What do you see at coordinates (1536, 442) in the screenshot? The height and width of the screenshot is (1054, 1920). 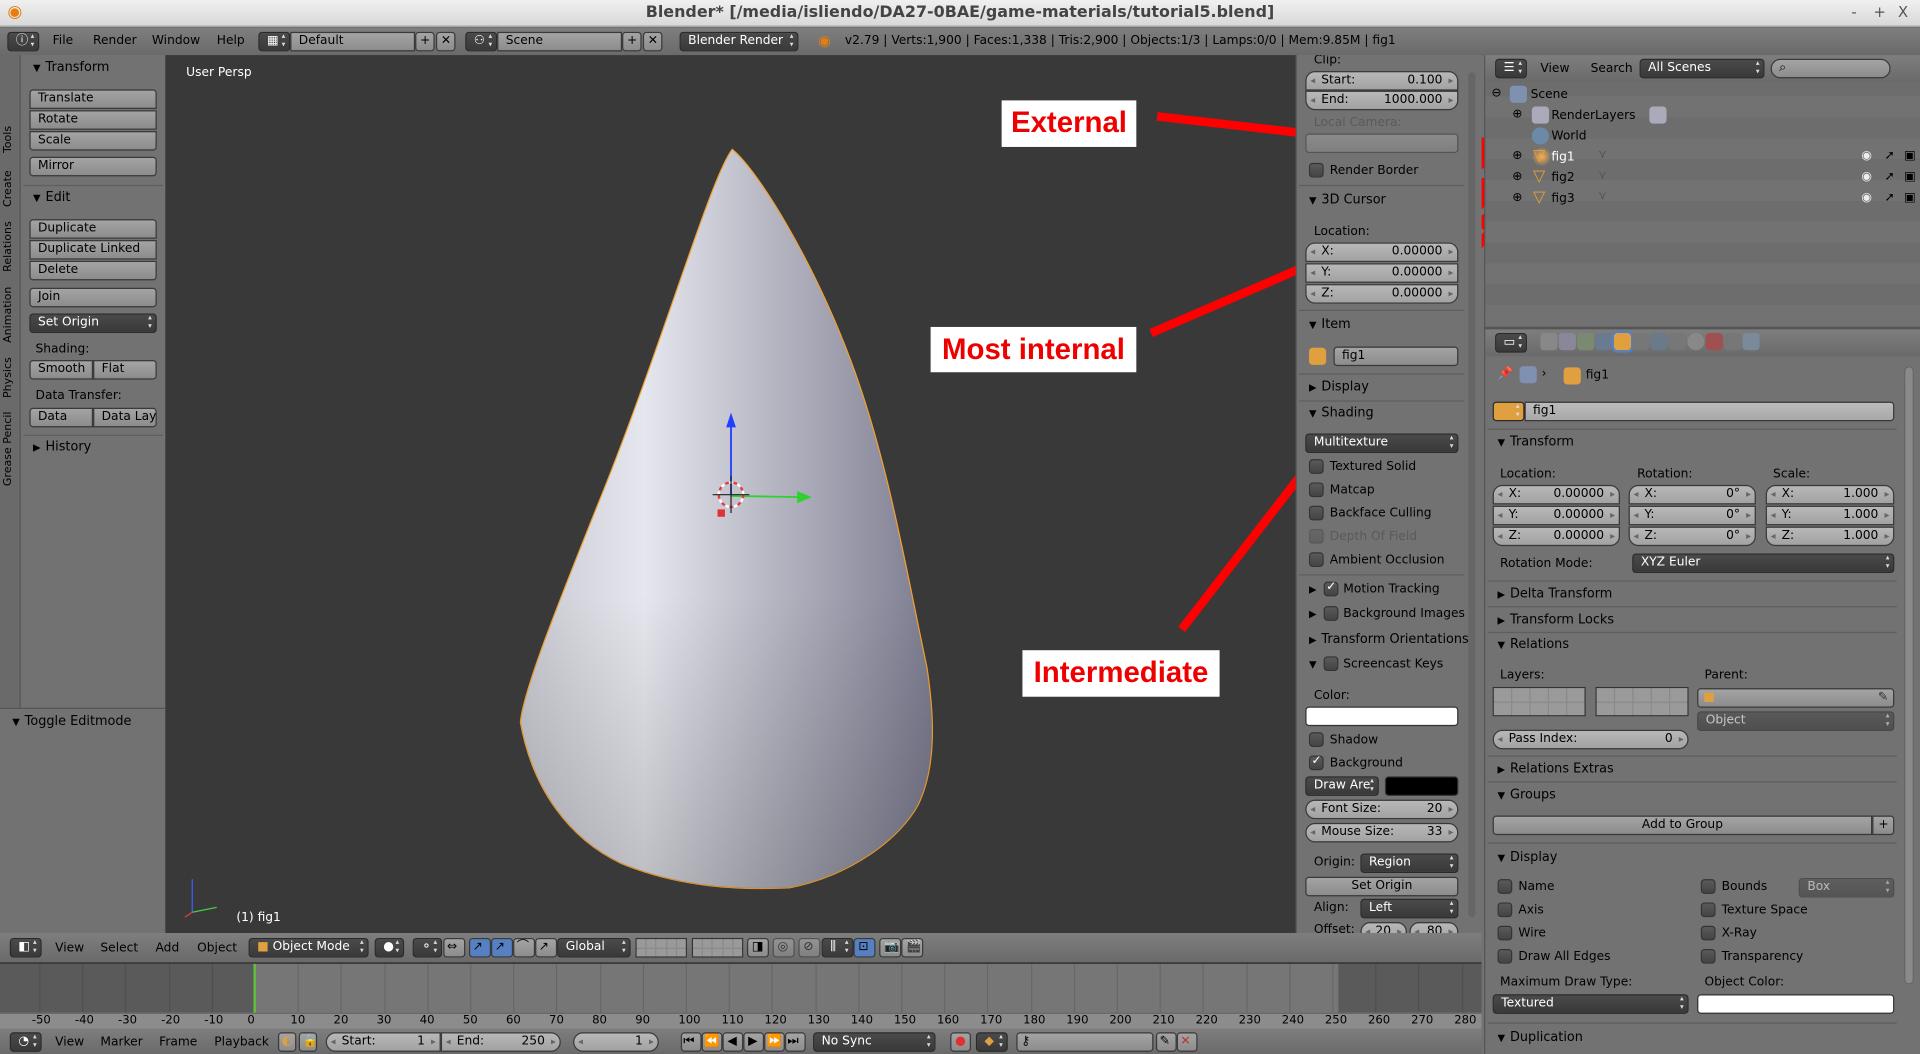 I see `transform-panel-header: Transform` at bounding box center [1536, 442].